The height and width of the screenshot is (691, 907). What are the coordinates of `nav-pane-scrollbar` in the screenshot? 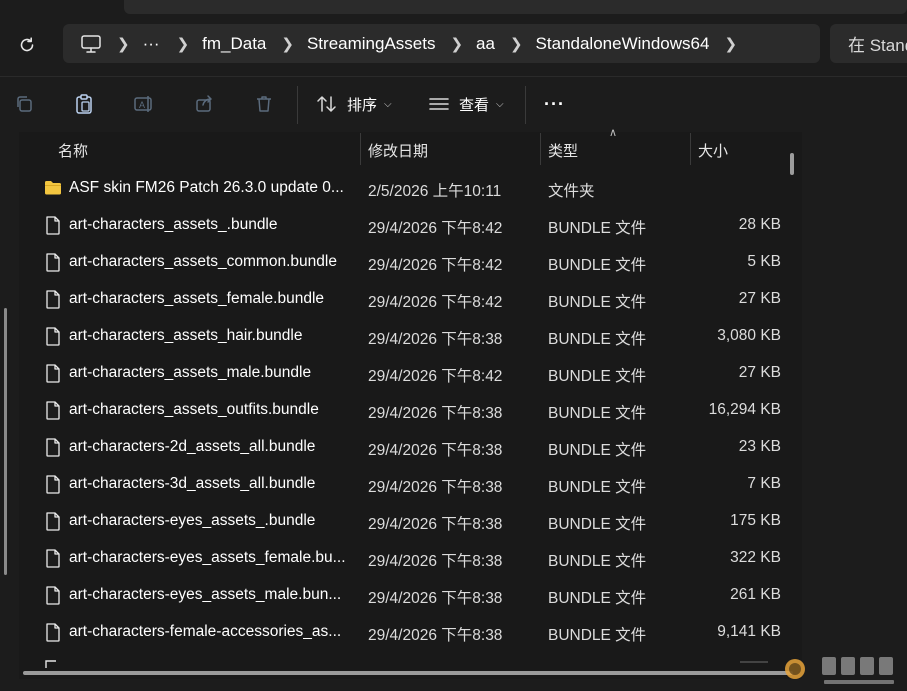 It's located at (5, 441).